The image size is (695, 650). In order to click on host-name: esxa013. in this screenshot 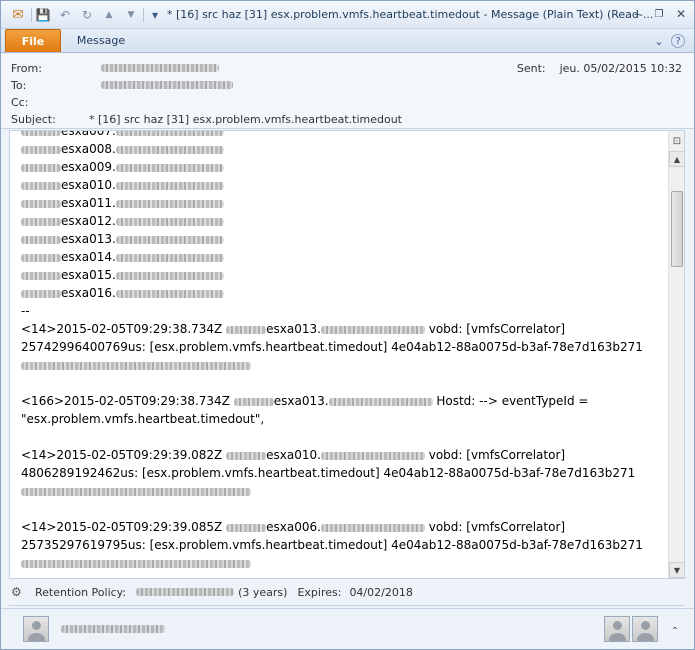, I will do `click(301, 401)`.